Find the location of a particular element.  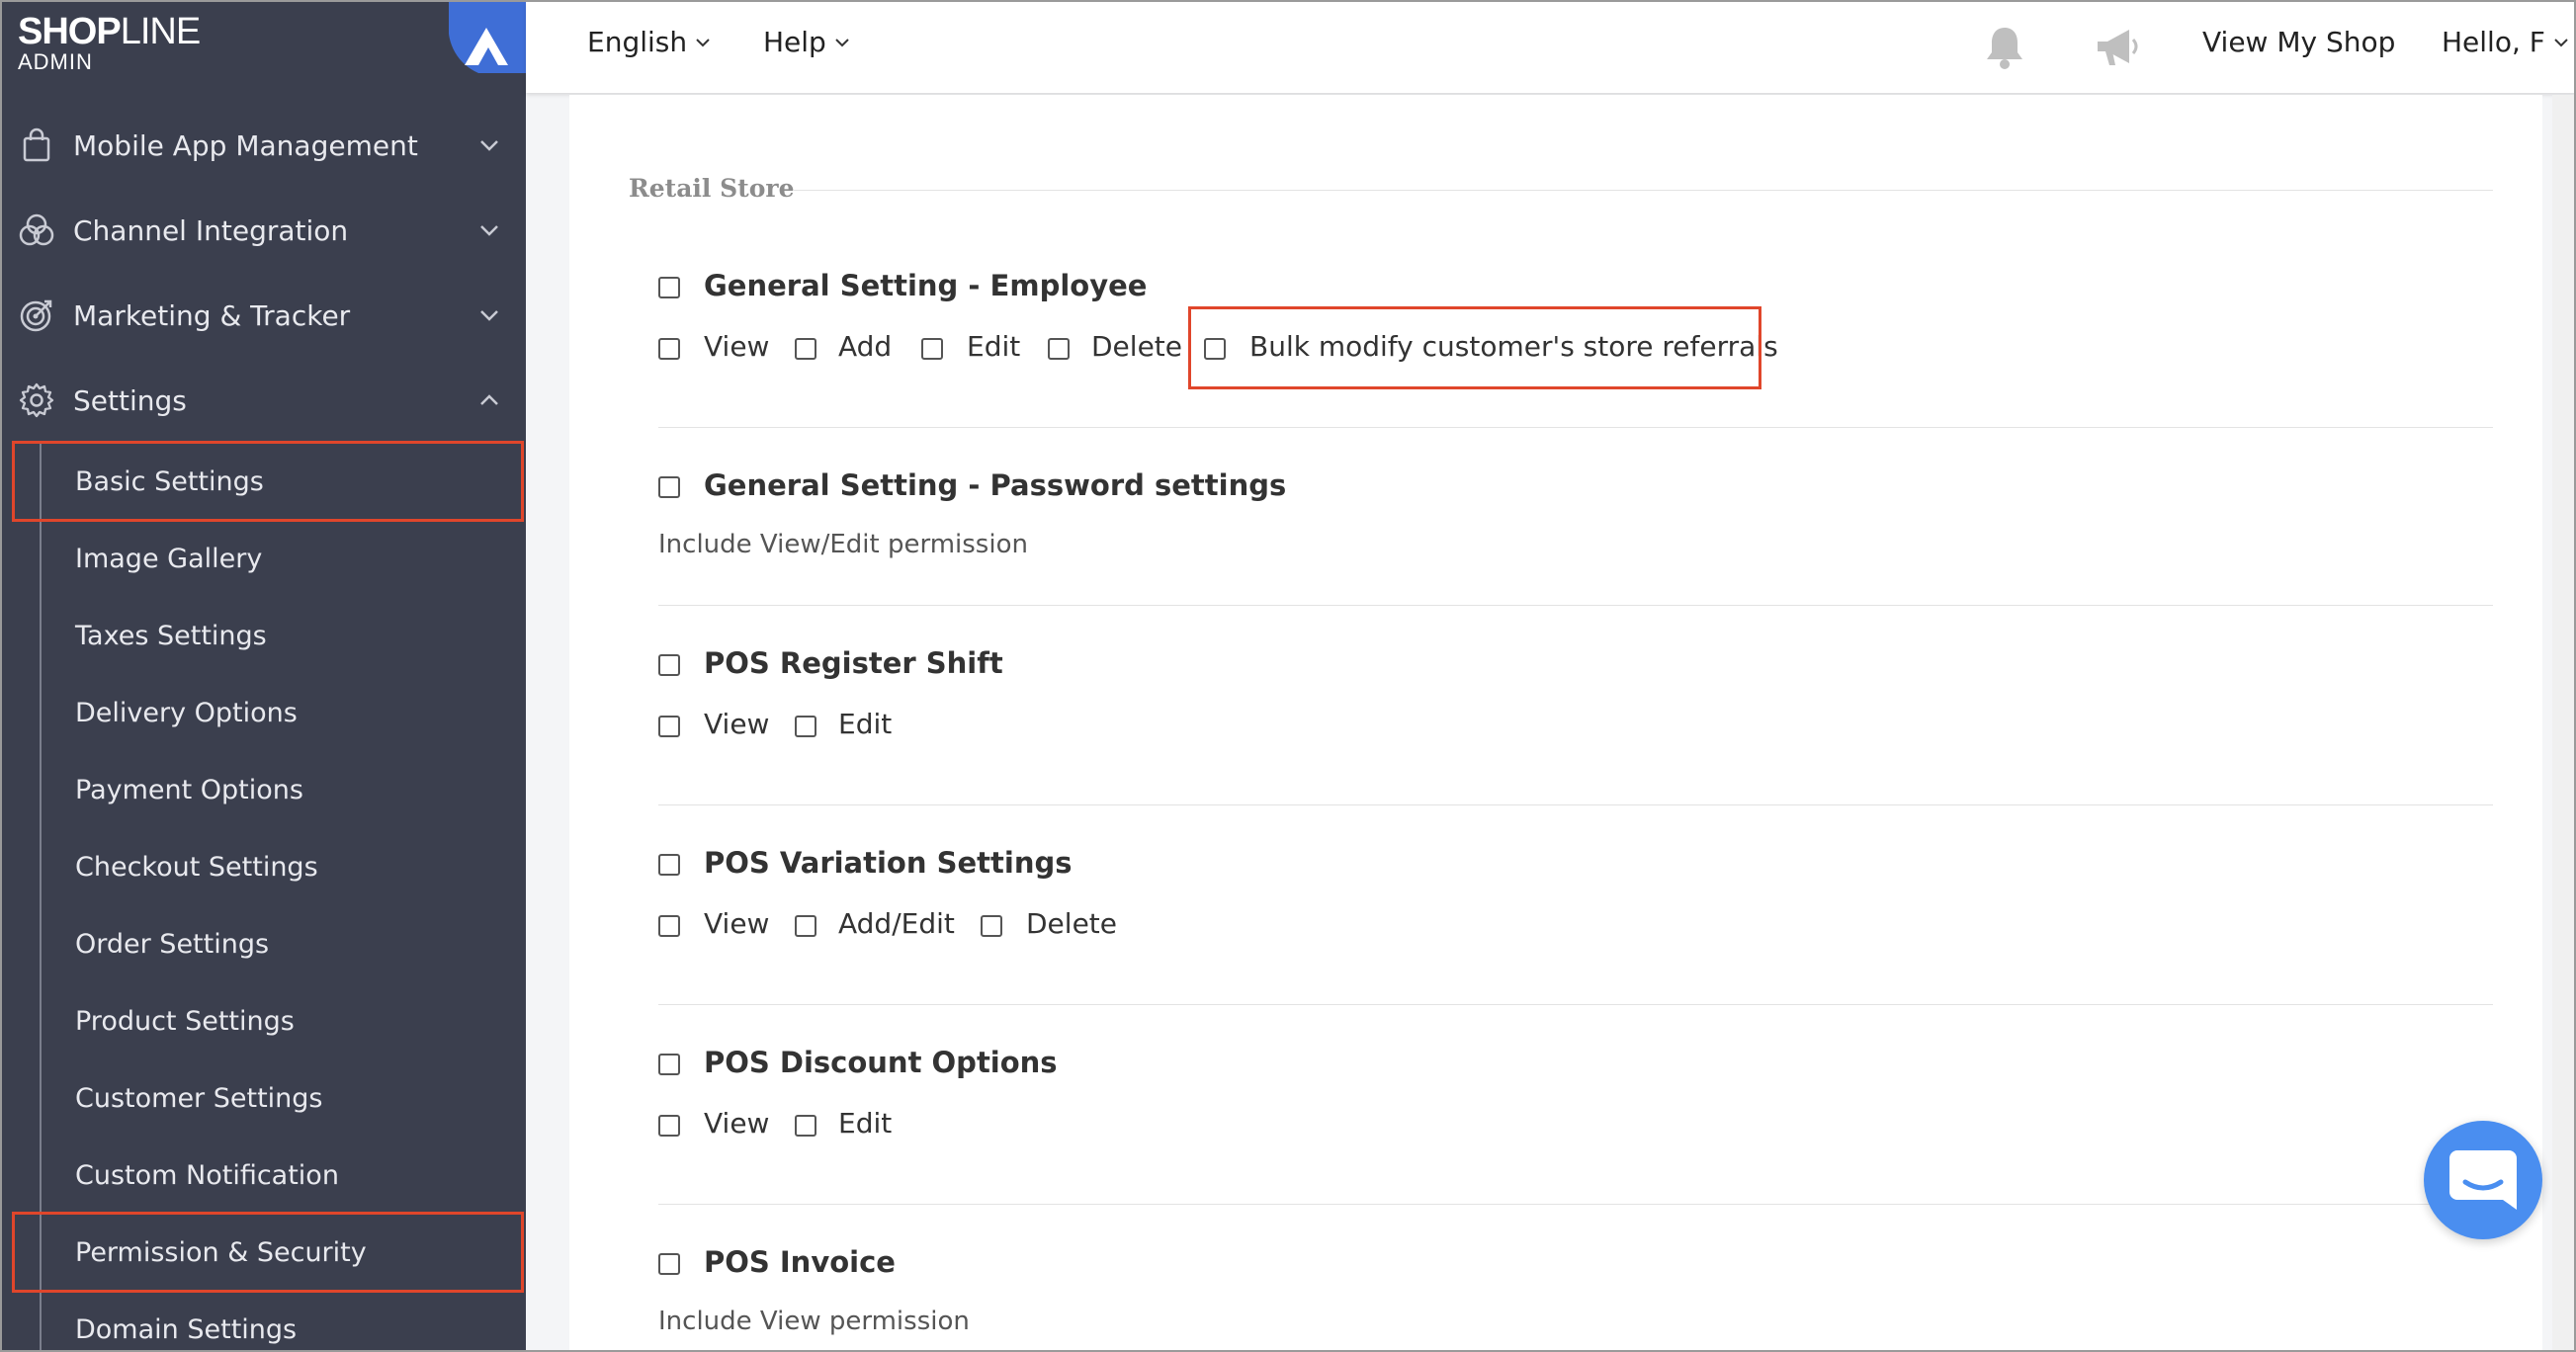

sidebar-item-checkout-settings: Checkout Settings is located at coordinates (264, 866).